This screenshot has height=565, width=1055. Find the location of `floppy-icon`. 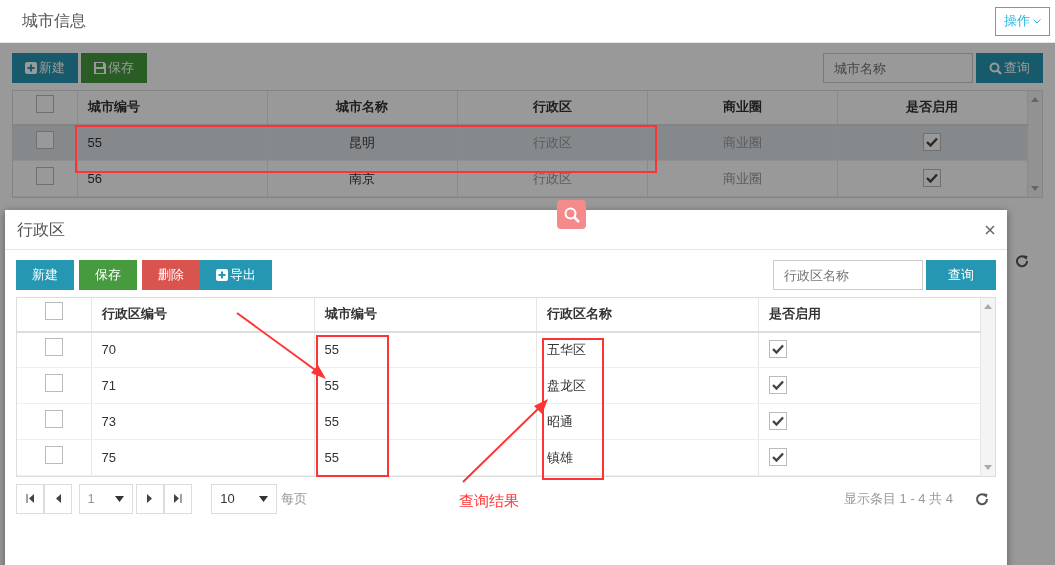

floppy-icon is located at coordinates (100, 68).